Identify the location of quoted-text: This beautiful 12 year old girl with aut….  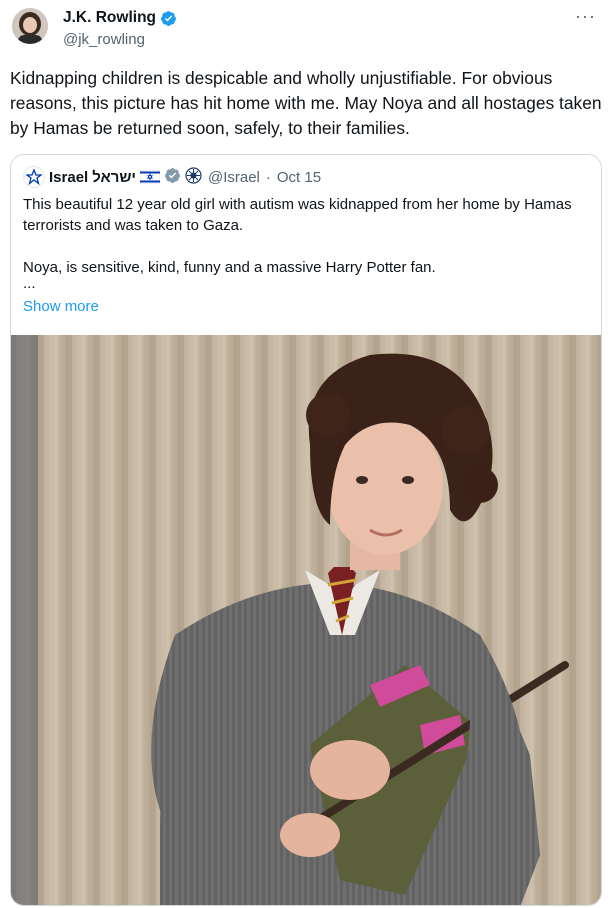
(304, 243).